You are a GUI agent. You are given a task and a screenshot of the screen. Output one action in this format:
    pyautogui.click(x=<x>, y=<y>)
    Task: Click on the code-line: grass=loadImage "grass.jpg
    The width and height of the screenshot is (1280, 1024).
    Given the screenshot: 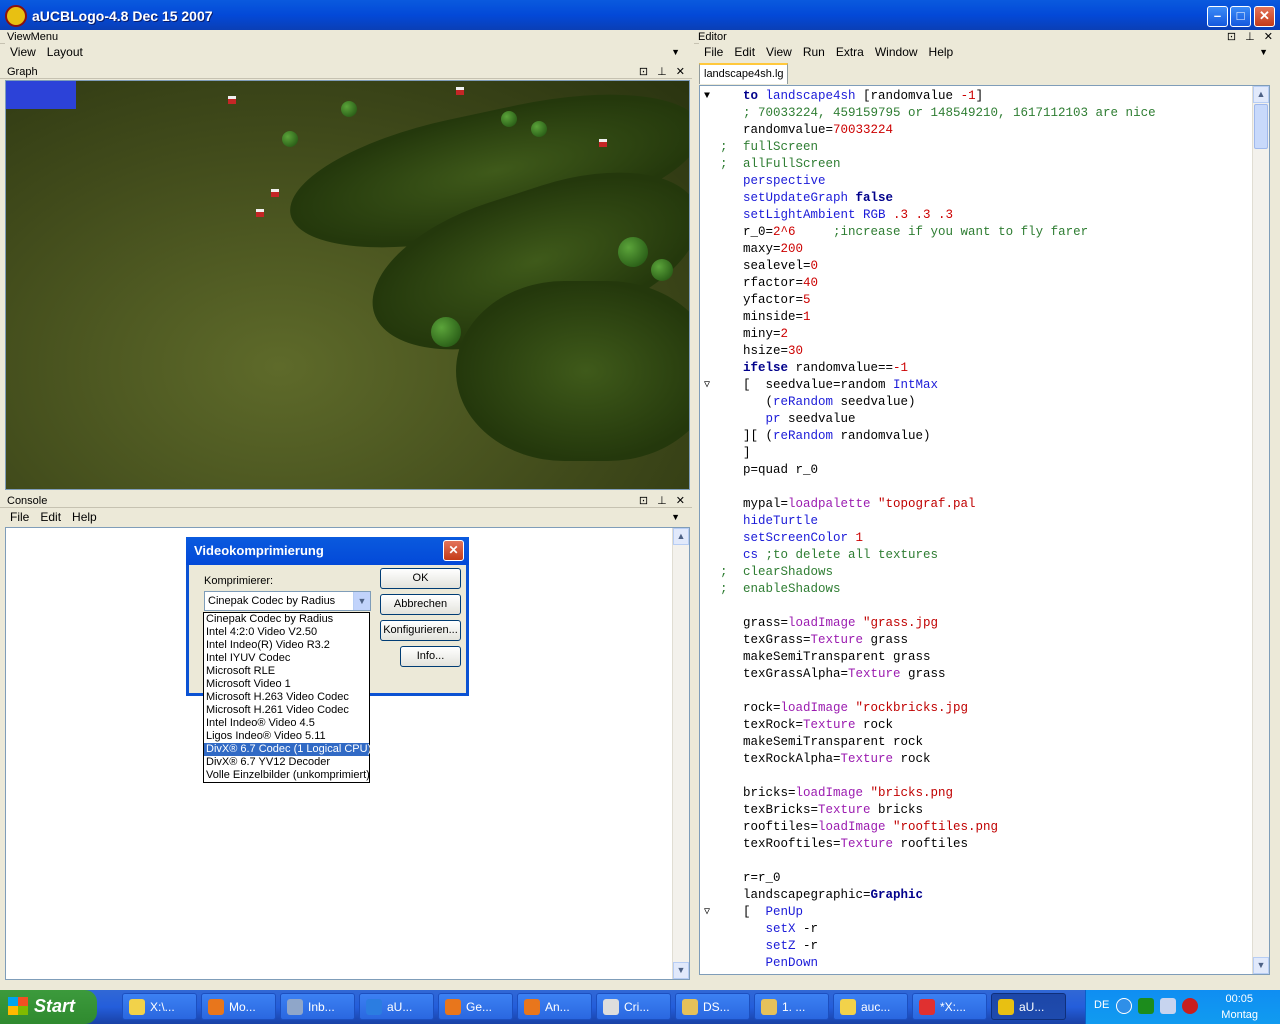 What is the action you would take?
    pyautogui.click(x=928, y=623)
    